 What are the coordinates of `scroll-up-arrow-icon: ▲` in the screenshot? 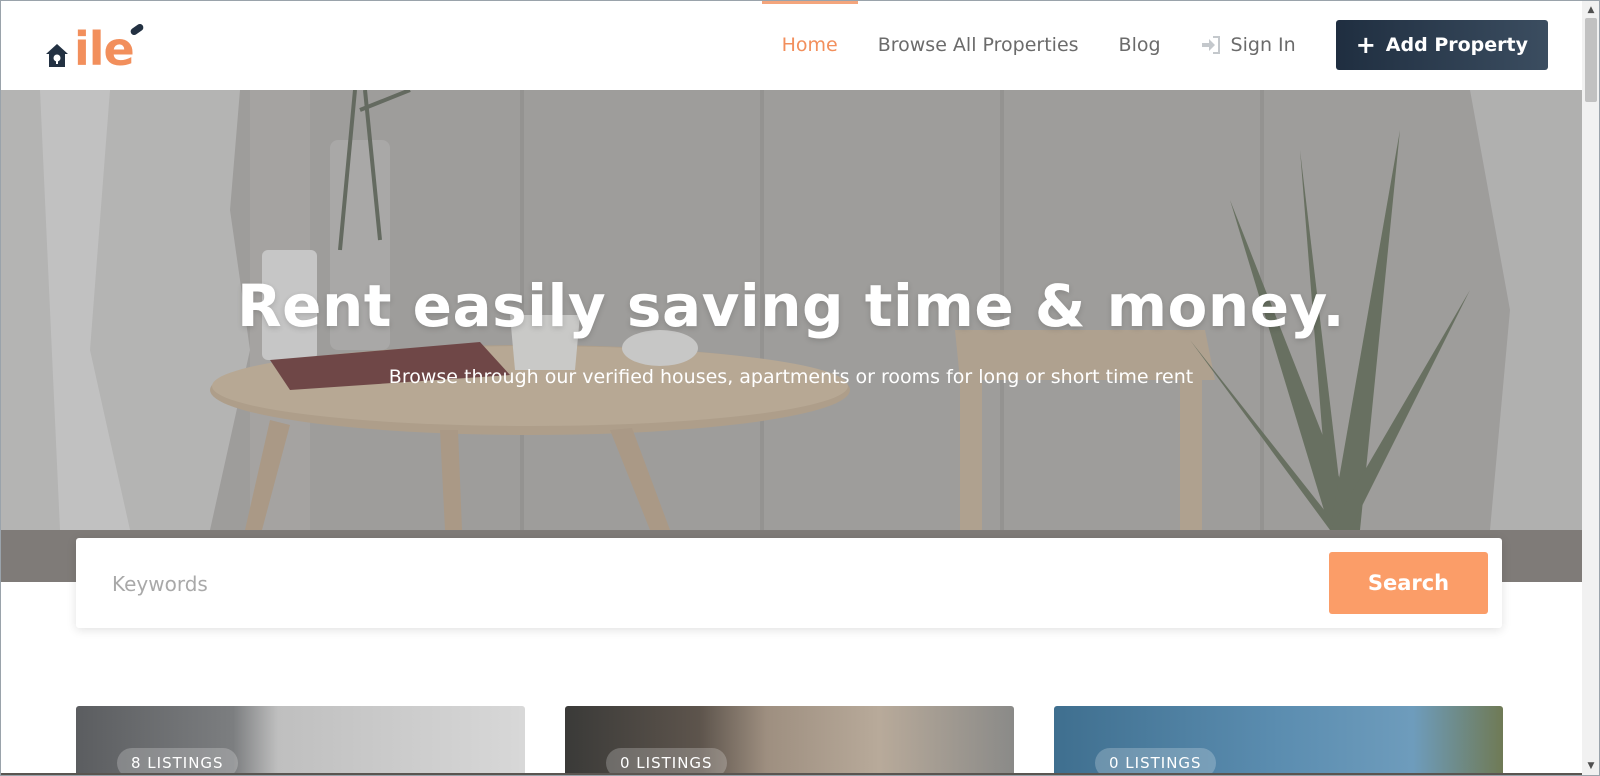 It's located at (1591, 10).